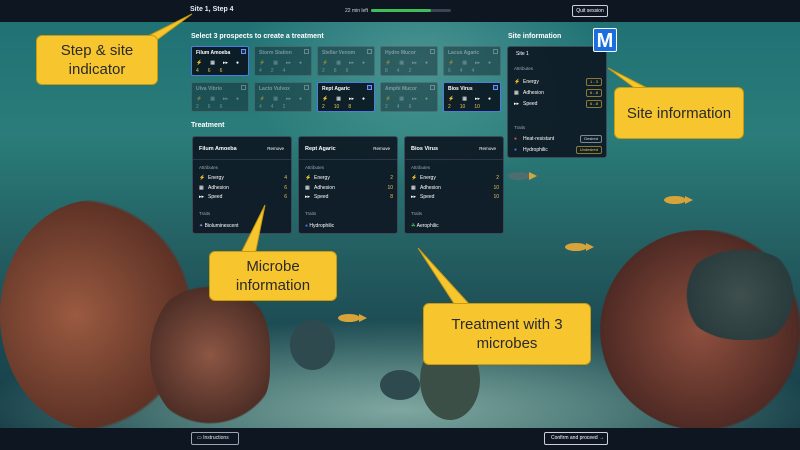 Image resolution: width=800 pixels, height=450 pixels. I want to click on callout-site-info: Site information, so click(679, 113).